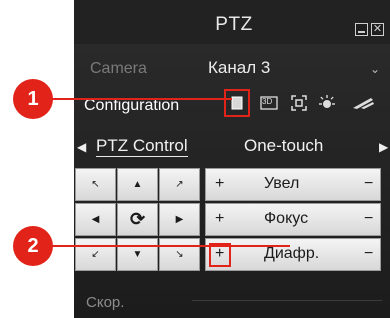  Describe the element at coordinates (33, 99) in the screenshot. I see `callout-badge-1: 1` at that location.